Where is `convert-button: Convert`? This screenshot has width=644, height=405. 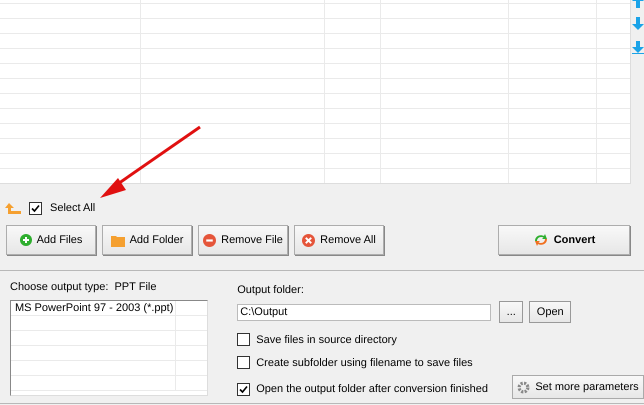
convert-button: Convert is located at coordinates (564, 240).